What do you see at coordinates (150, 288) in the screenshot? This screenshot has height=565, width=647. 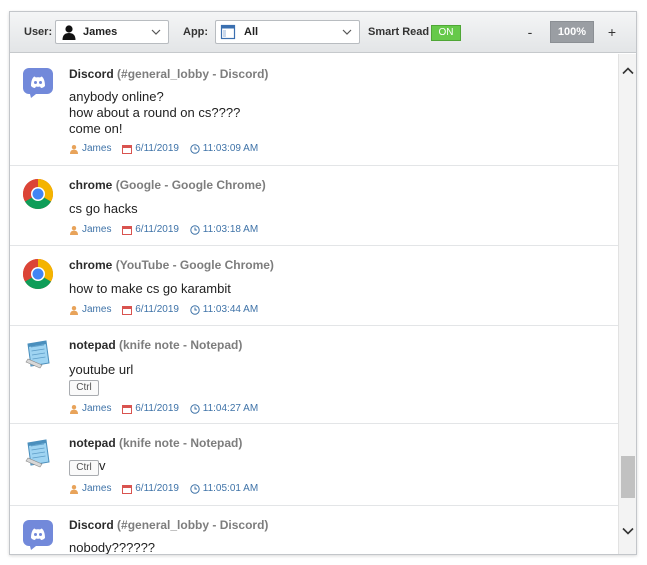 I see `entry-text: how to make cs go karambit` at bounding box center [150, 288].